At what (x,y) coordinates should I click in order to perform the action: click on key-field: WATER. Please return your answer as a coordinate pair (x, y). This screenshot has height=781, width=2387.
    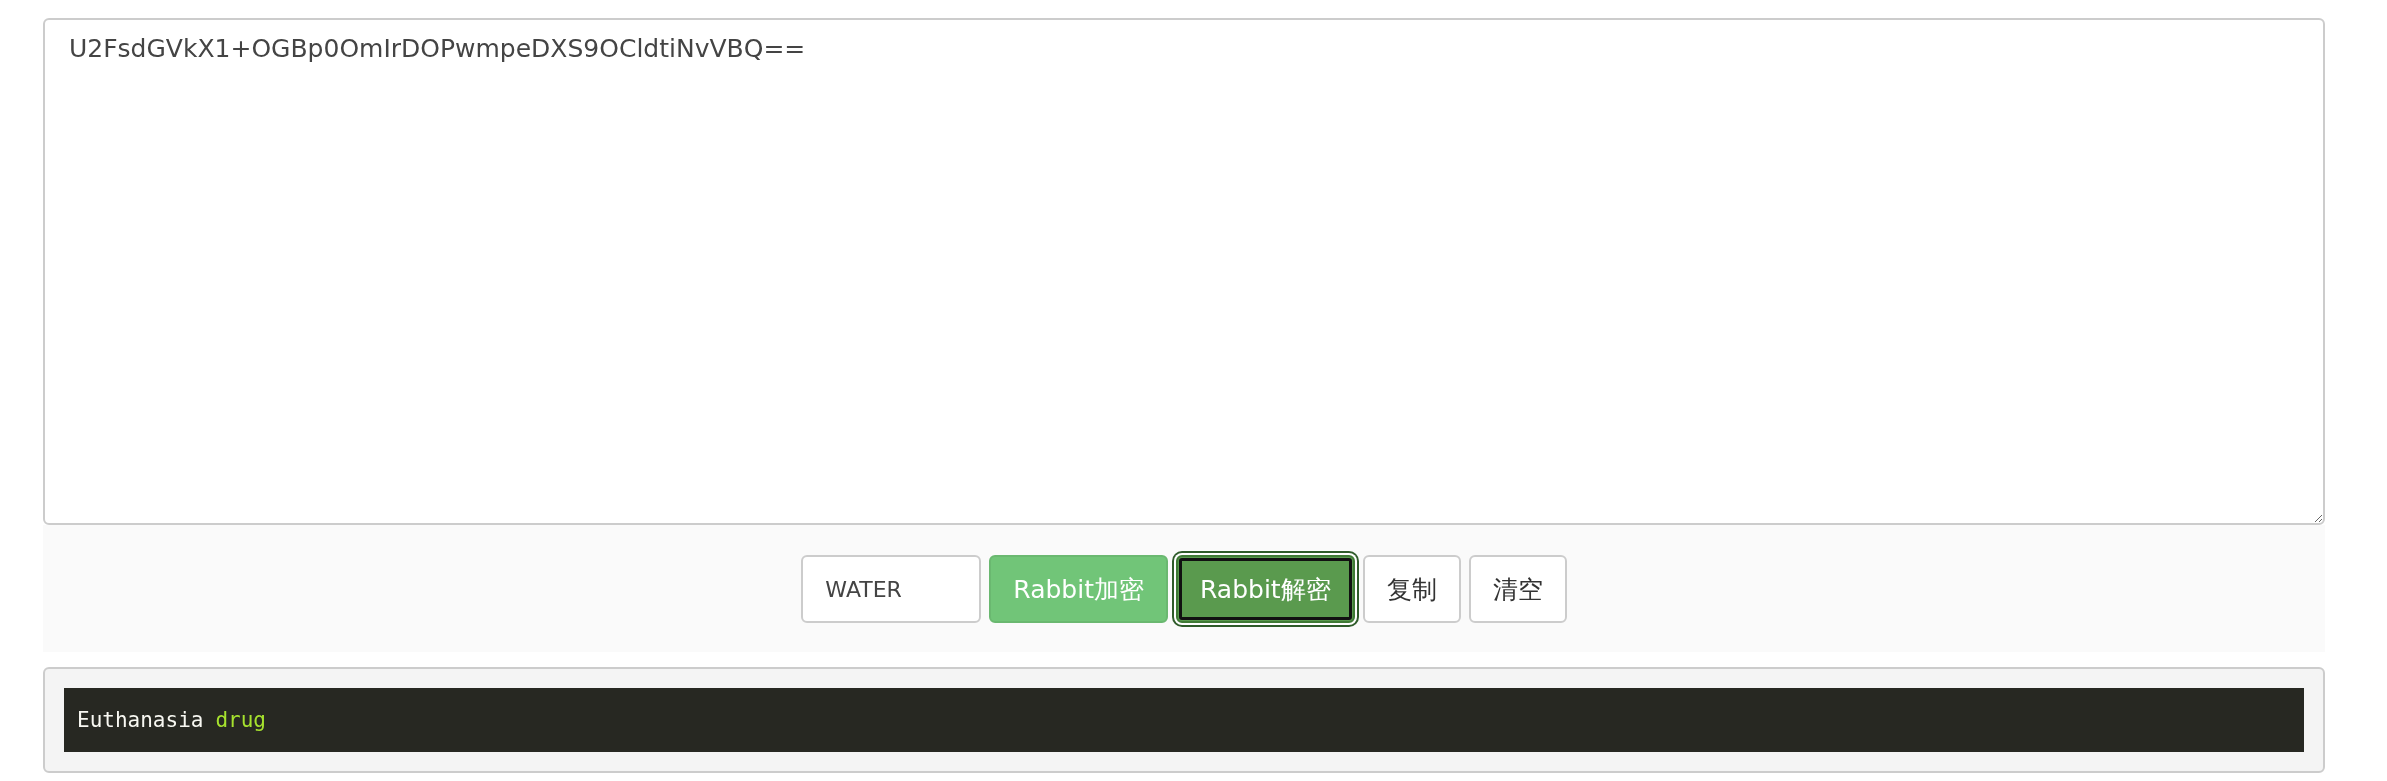
    Looking at the image, I should click on (891, 589).